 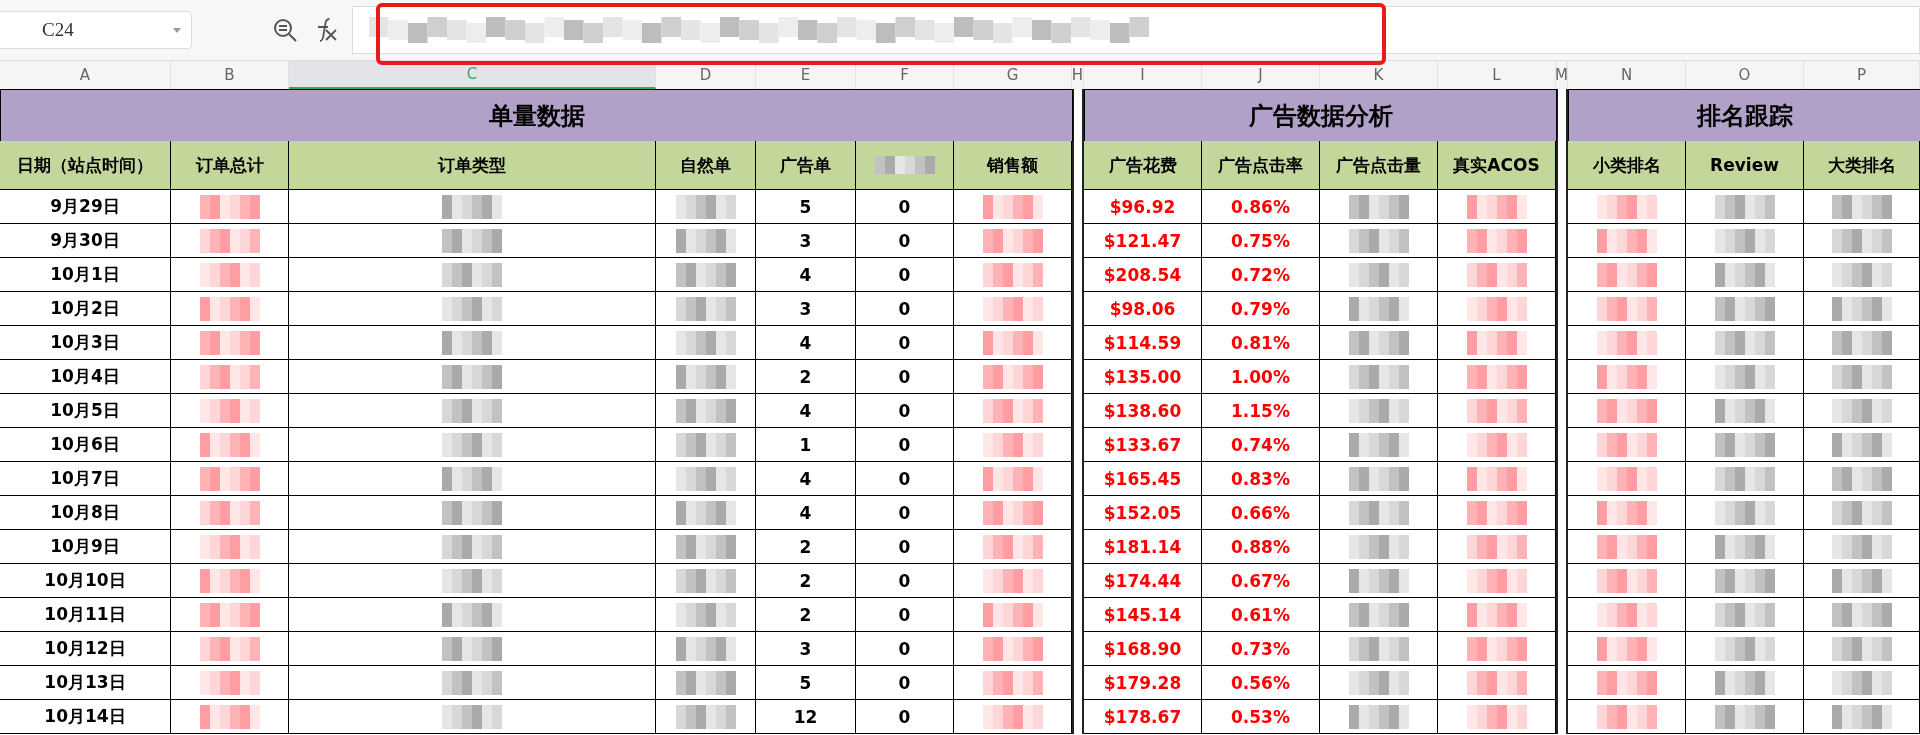 What do you see at coordinates (85, 377) in the screenshot?
I see `table-cell: 10月4日` at bounding box center [85, 377].